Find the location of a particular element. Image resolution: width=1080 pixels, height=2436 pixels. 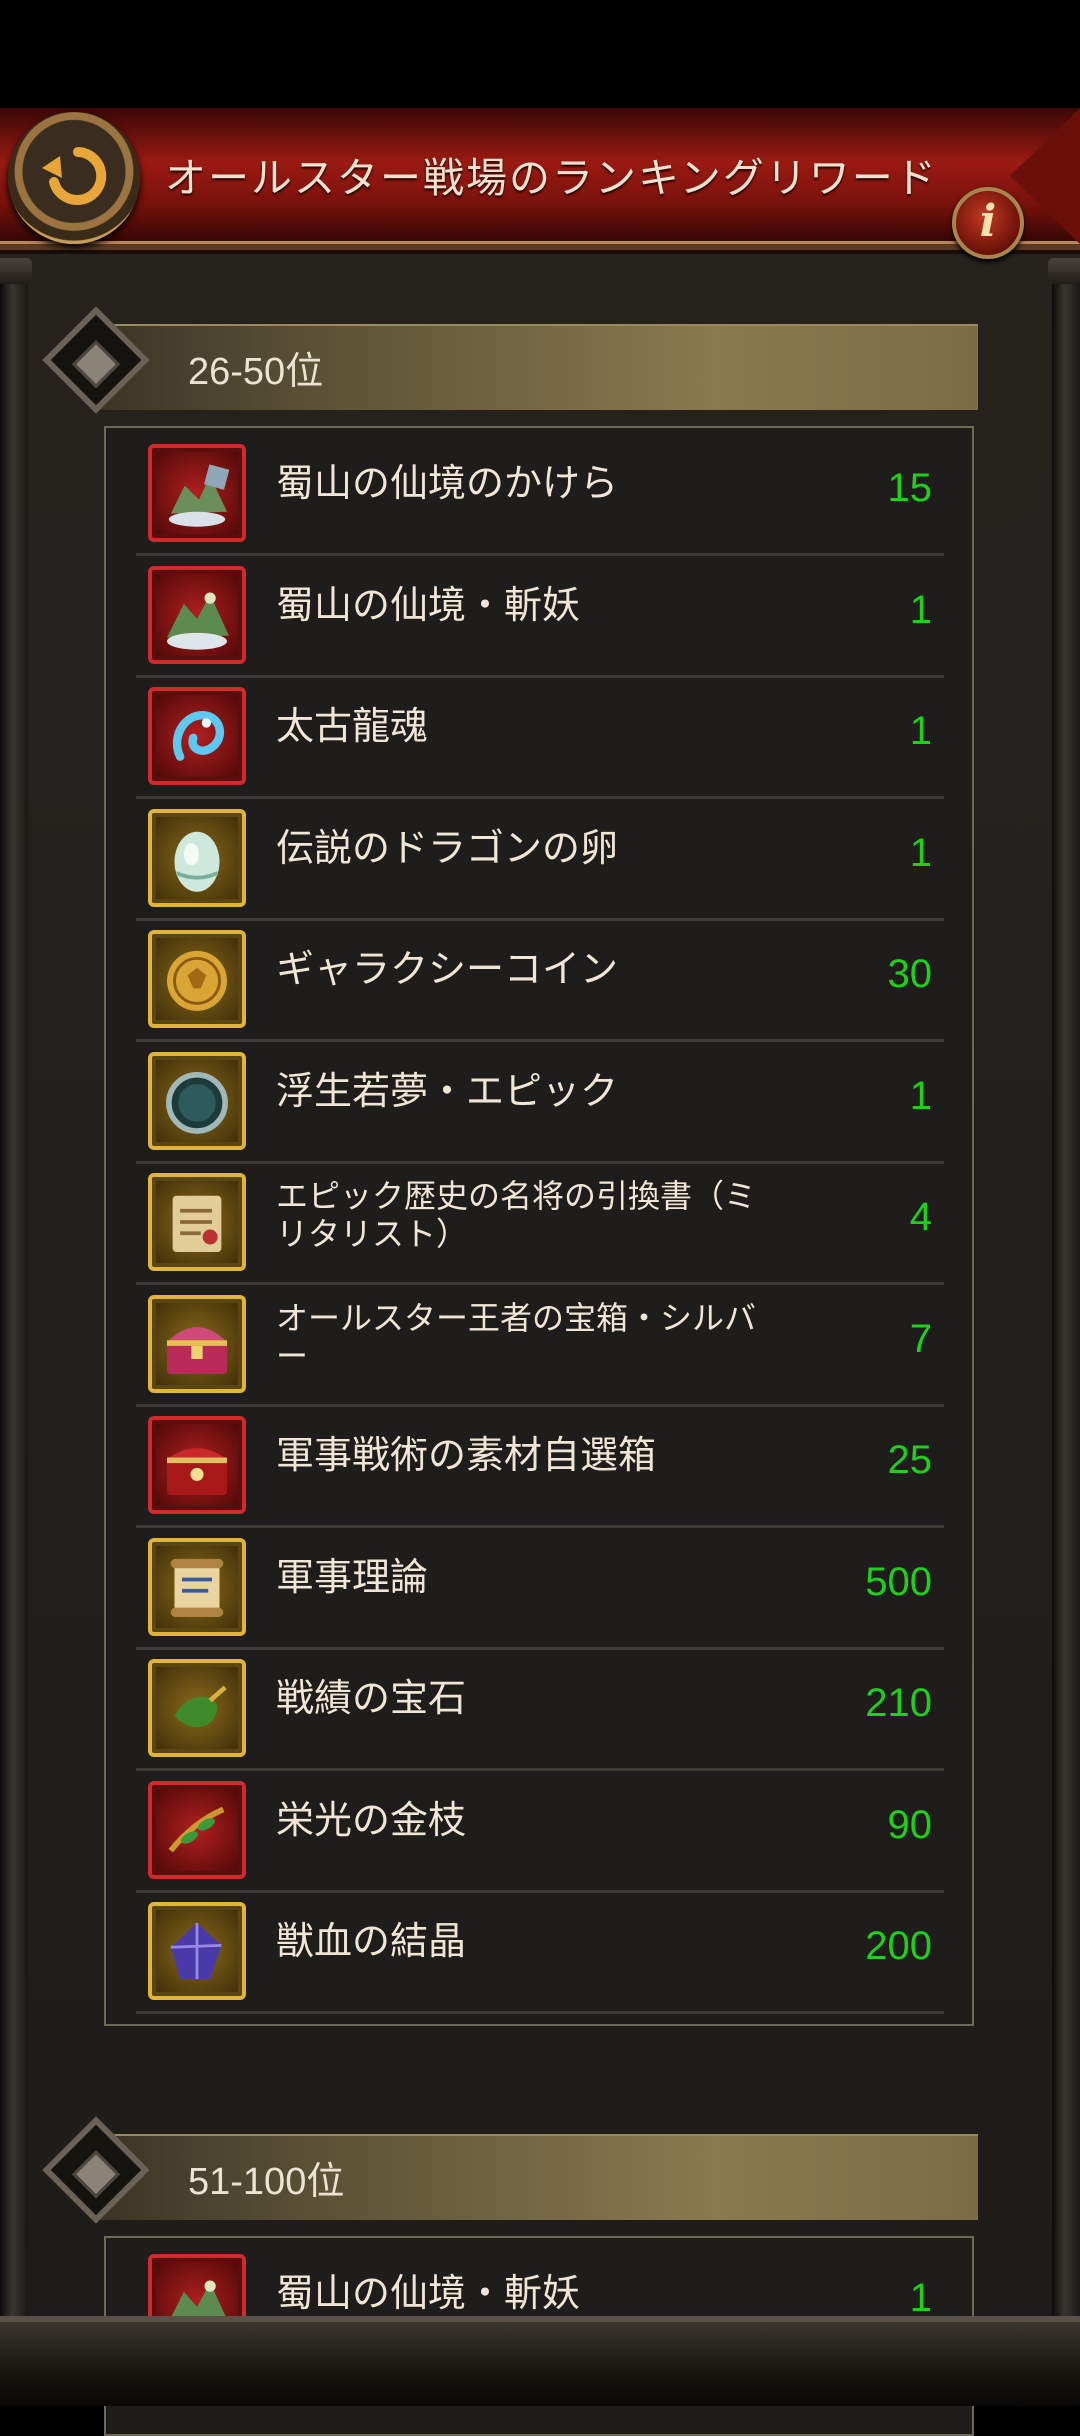

reward-row: 軍事理論 500 is located at coordinates (540, 1588).